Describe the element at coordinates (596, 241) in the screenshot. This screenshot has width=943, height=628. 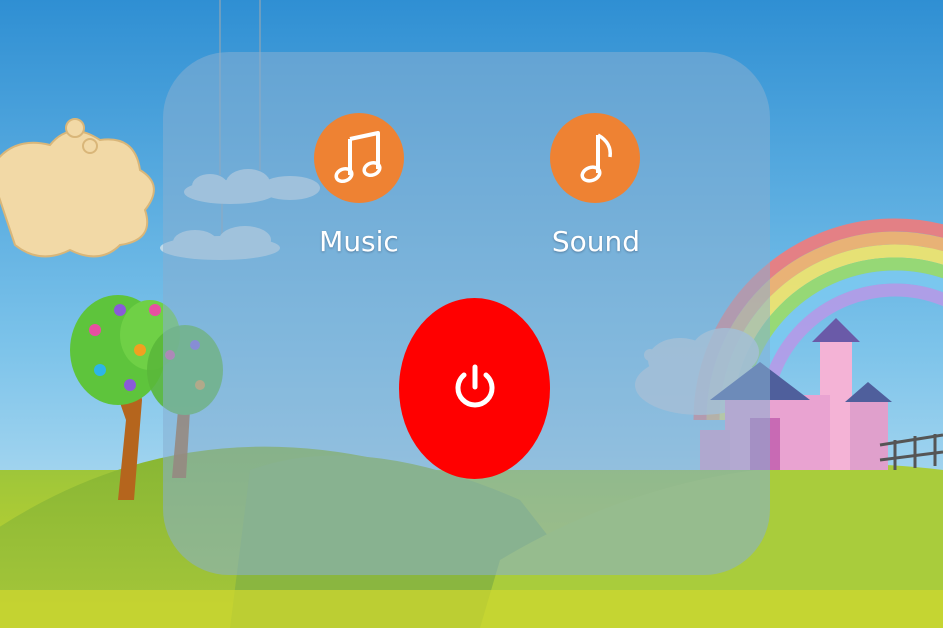
I see `sound-label: Sound` at that location.